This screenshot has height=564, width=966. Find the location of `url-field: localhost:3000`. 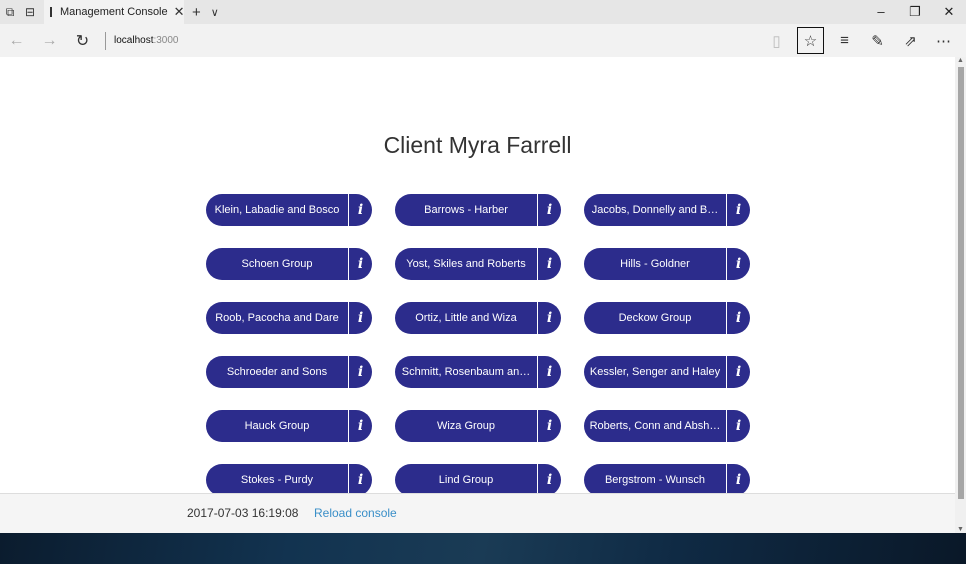

url-field: localhost:3000 is located at coordinates (146, 40).